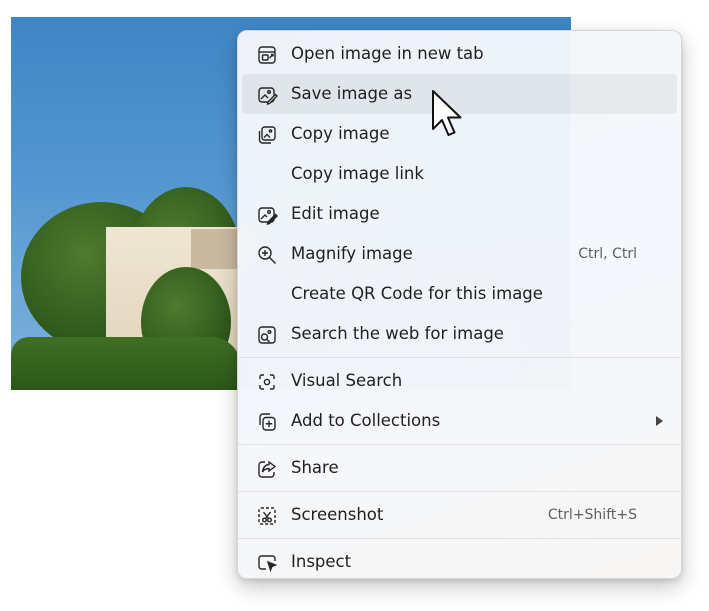  Describe the element at coordinates (352, 253) in the screenshot. I see `menu-item-label: Magnify image` at that location.